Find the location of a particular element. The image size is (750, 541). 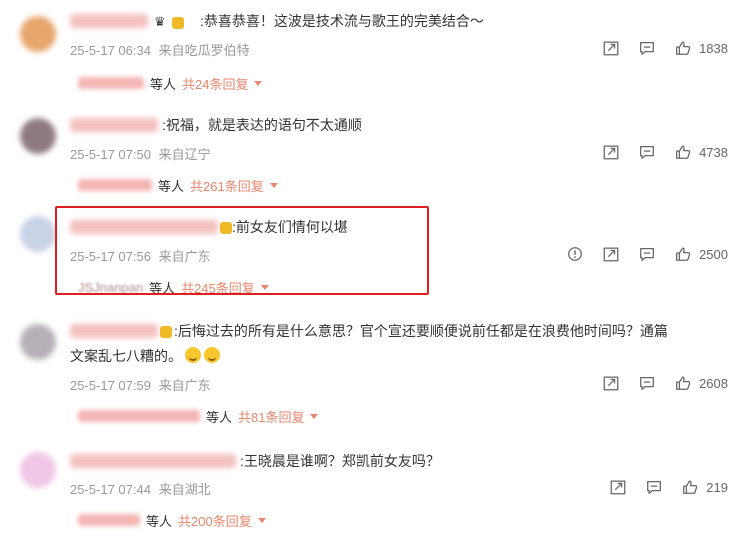

highlight-box is located at coordinates (242, 250).